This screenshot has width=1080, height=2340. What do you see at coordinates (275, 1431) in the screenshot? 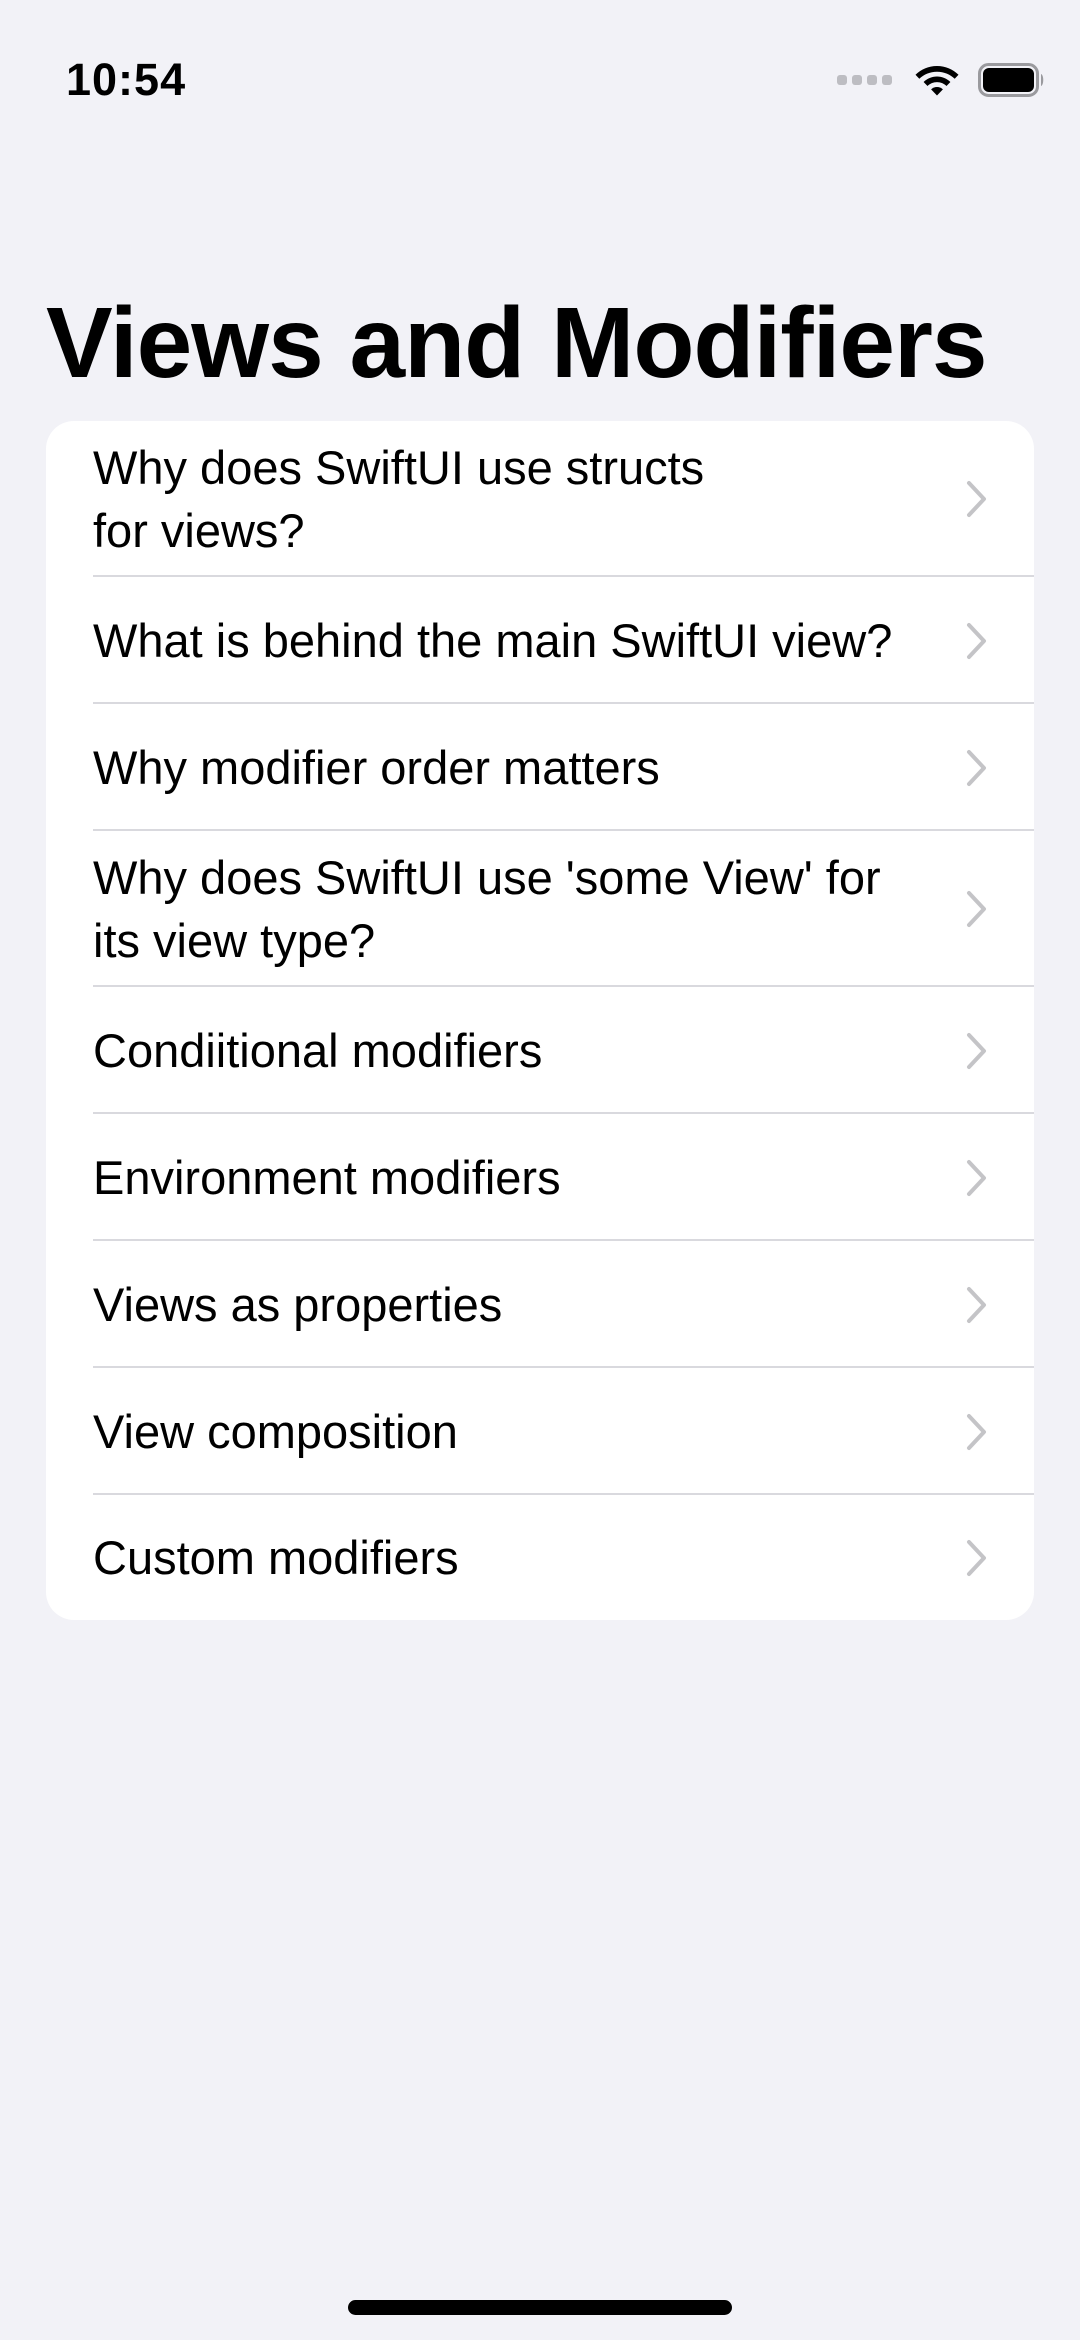
I see `list-item-label: View composition` at bounding box center [275, 1431].